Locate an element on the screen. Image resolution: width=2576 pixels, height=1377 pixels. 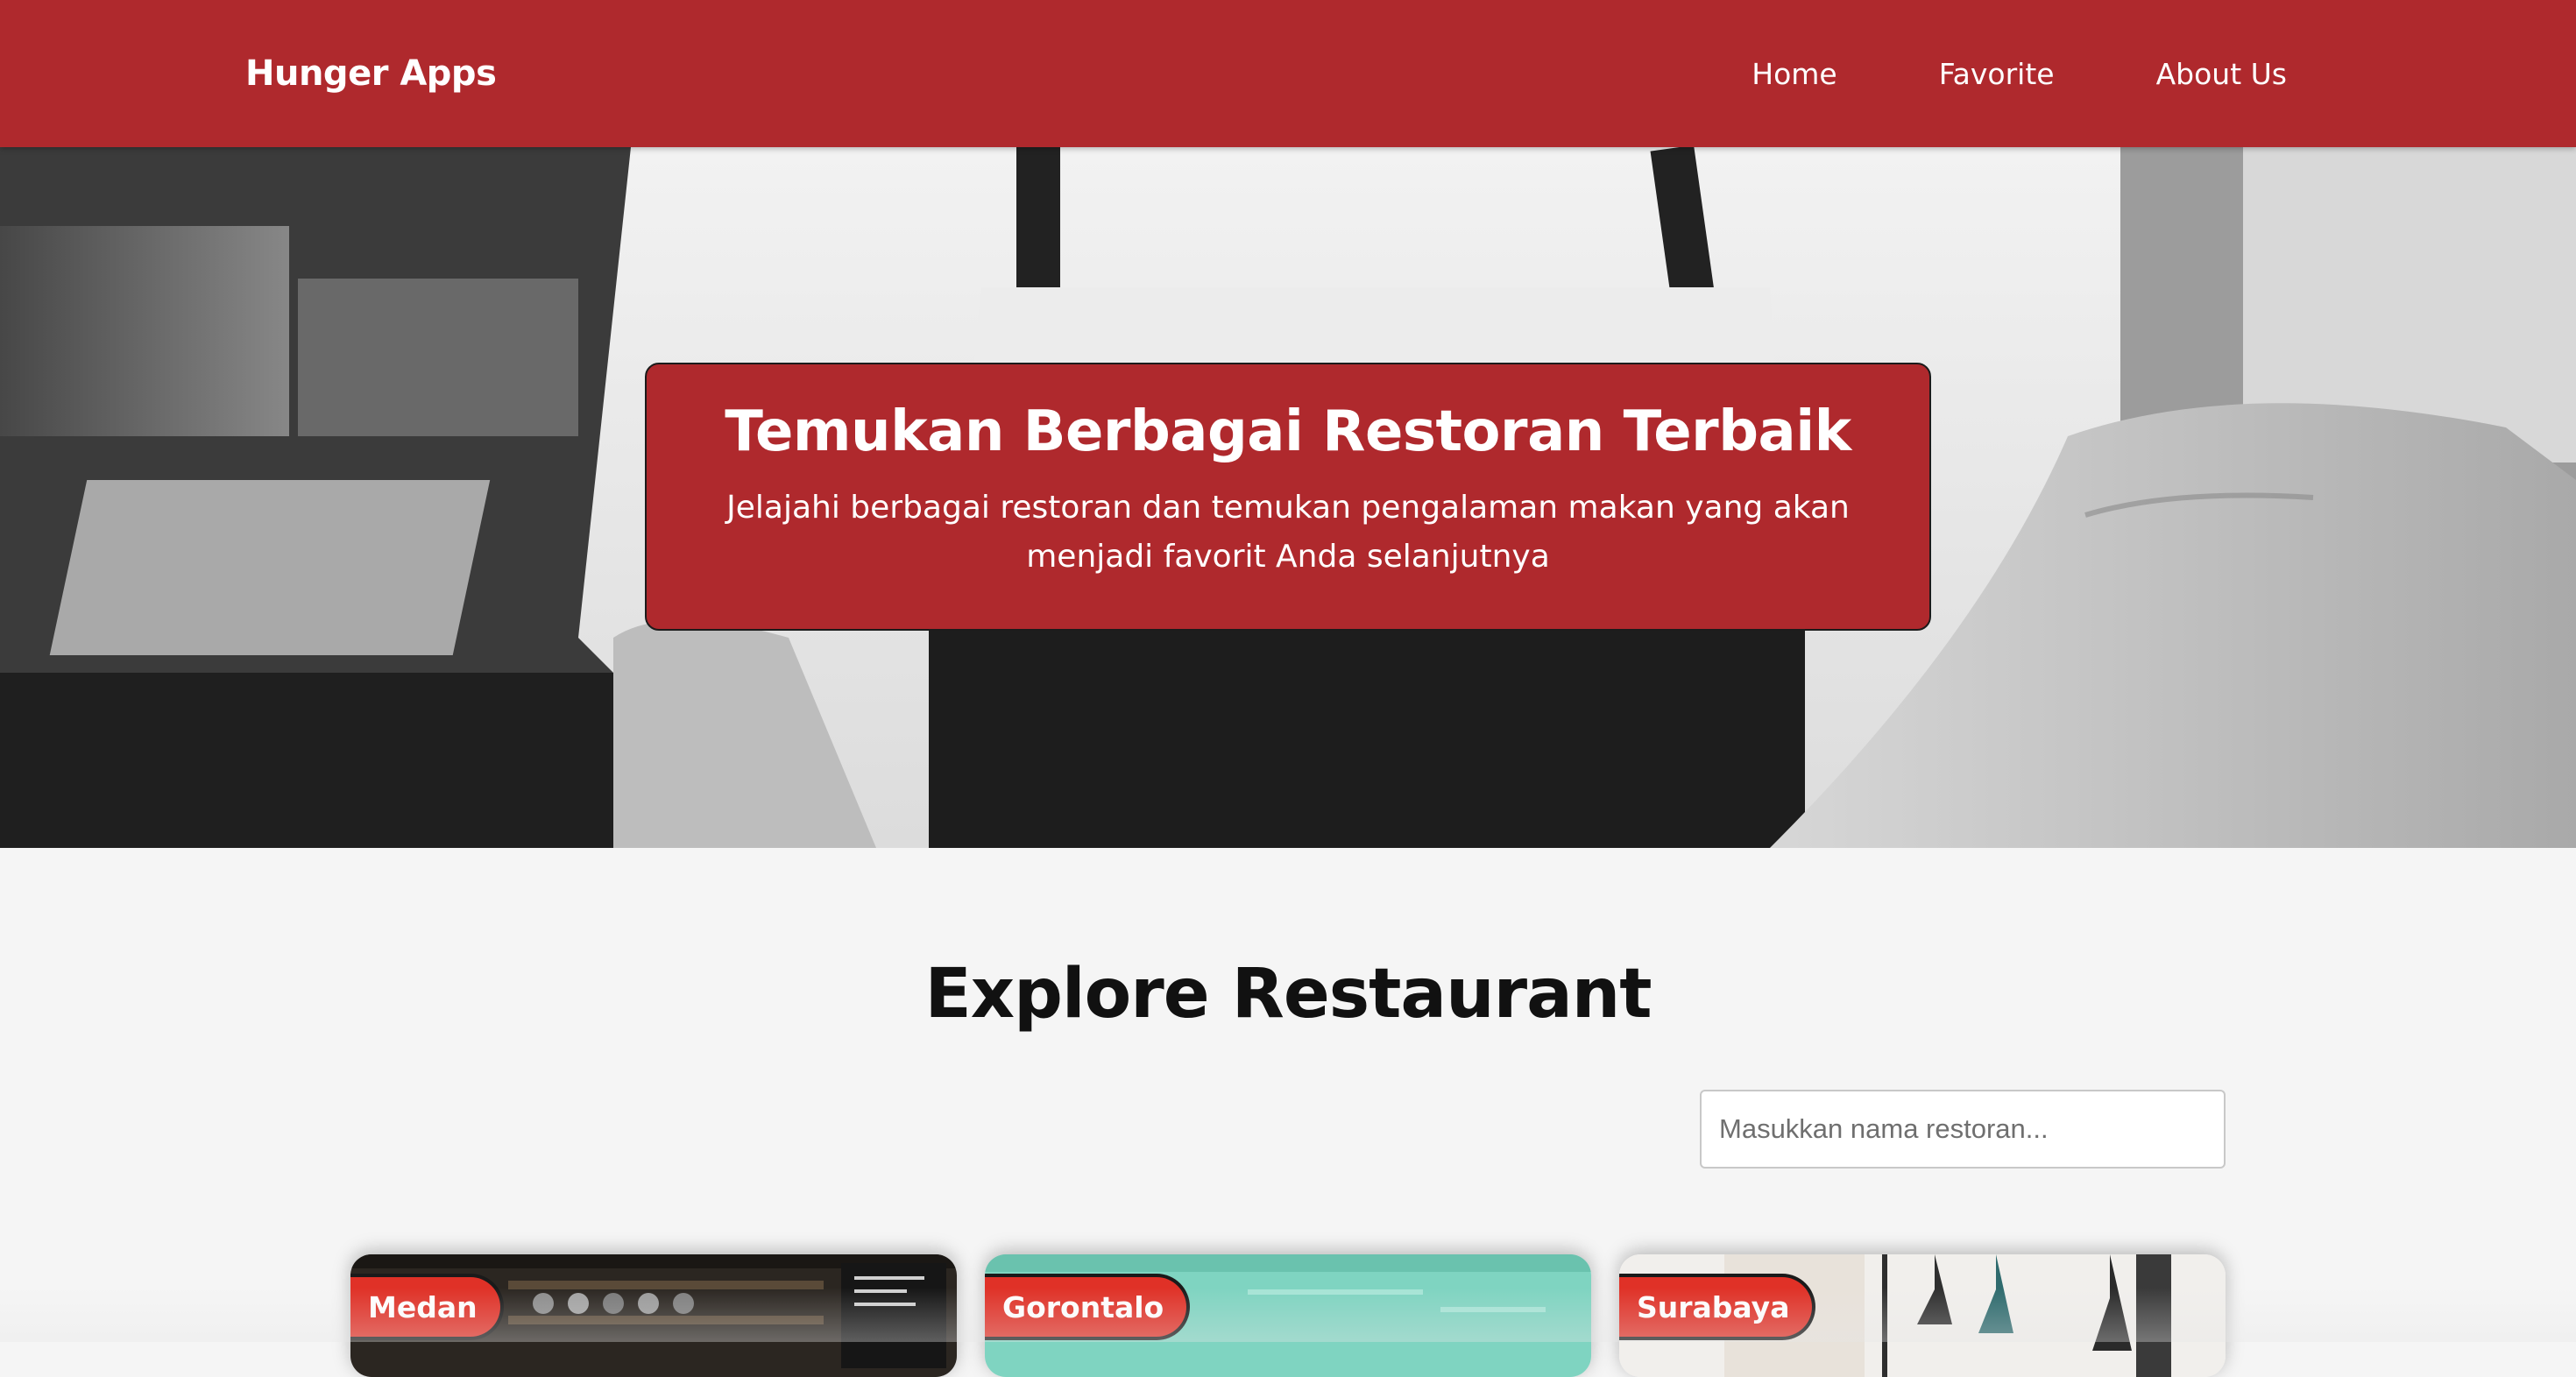
city-badge: Surabaya is located at coordinates (1717, 1307).